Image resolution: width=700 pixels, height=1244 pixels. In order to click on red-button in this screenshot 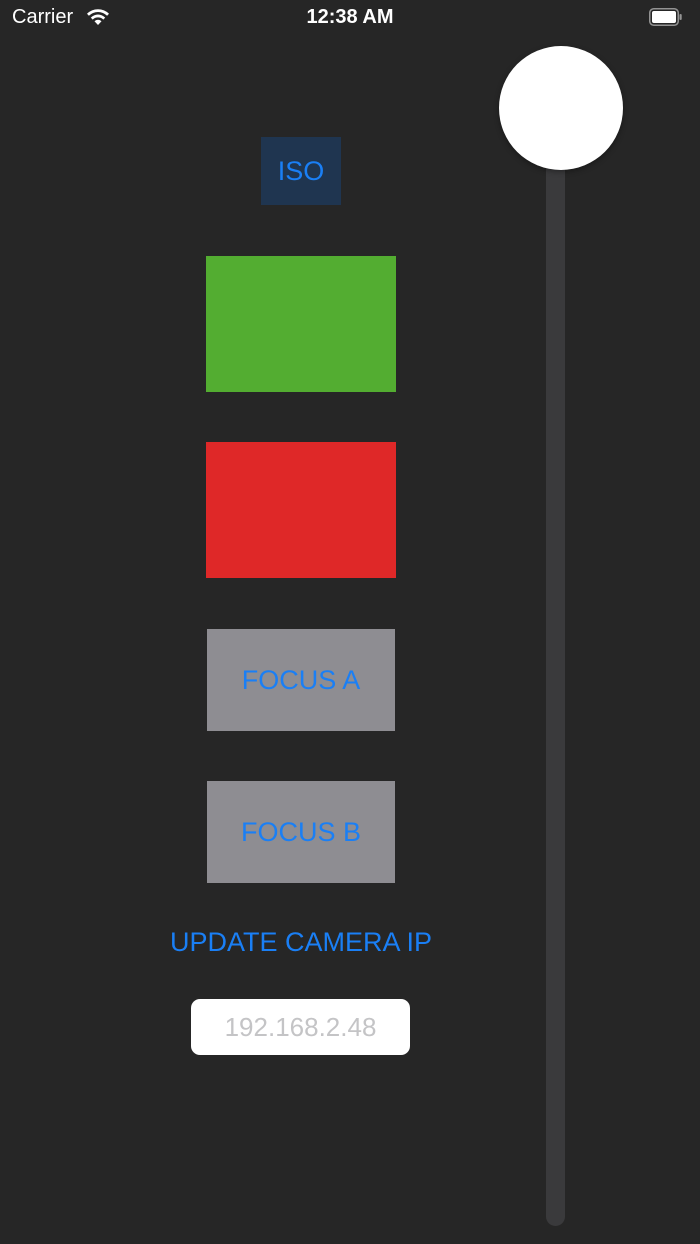, I will do `click(301, 510)`.